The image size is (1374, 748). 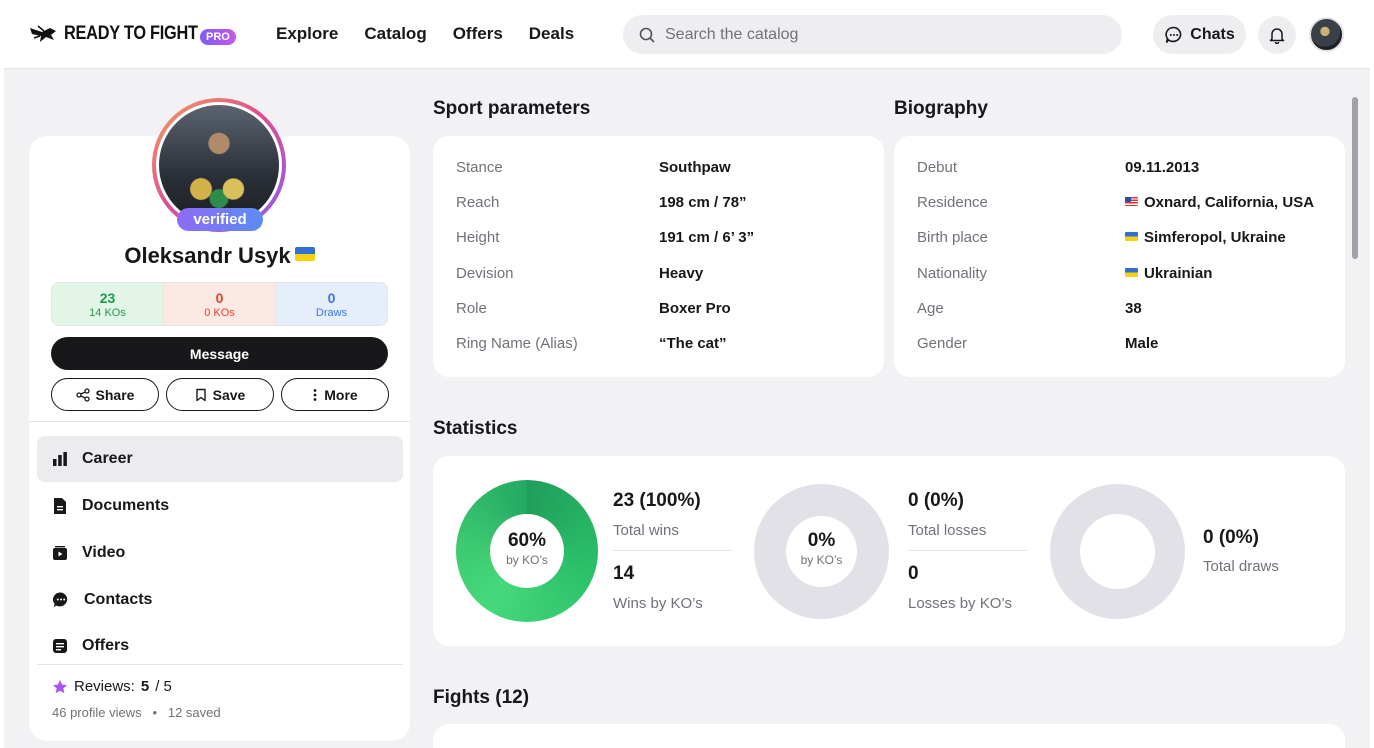 What do you see at coordinates (601, 203) in the screenshot?
I see `sport-param-row: Reach 198 cm / 78”` at bounding box center [601, 203].